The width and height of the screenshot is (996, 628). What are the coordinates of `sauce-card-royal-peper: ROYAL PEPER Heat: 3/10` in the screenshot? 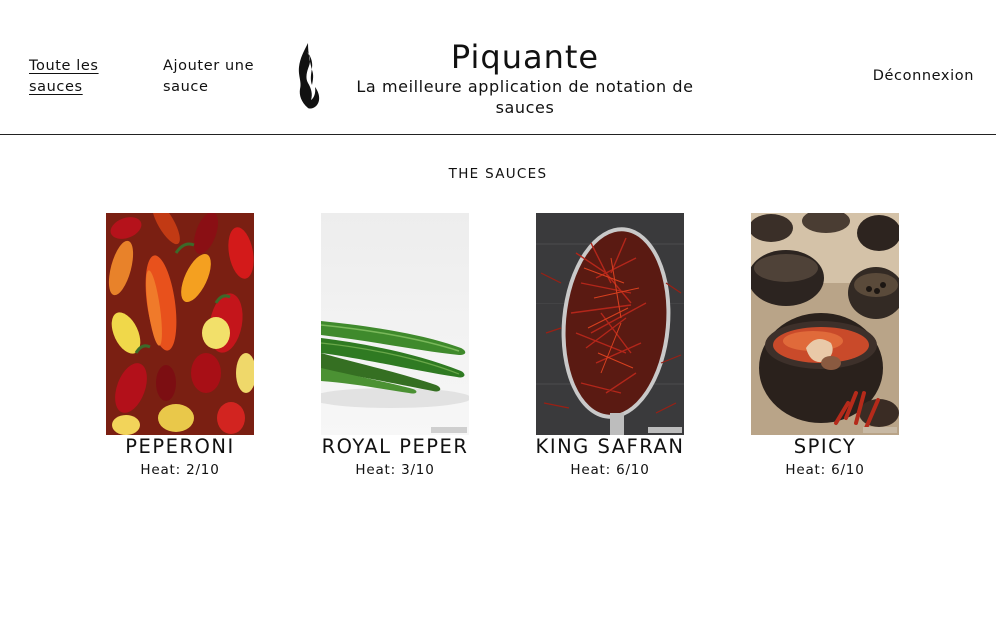 It's located at (395, 346).